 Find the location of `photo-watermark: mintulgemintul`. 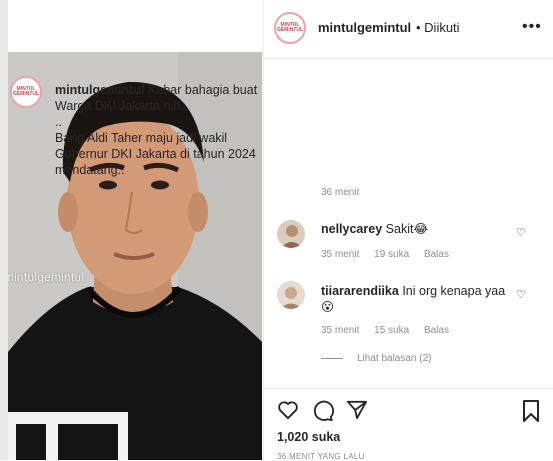

photo-watermark: mintulgemintul is located at coordinates (46, 277).